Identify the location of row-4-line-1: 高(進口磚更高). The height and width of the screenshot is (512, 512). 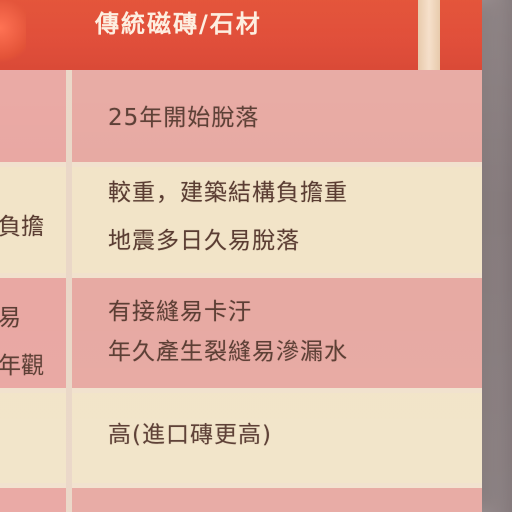
(190, 435).